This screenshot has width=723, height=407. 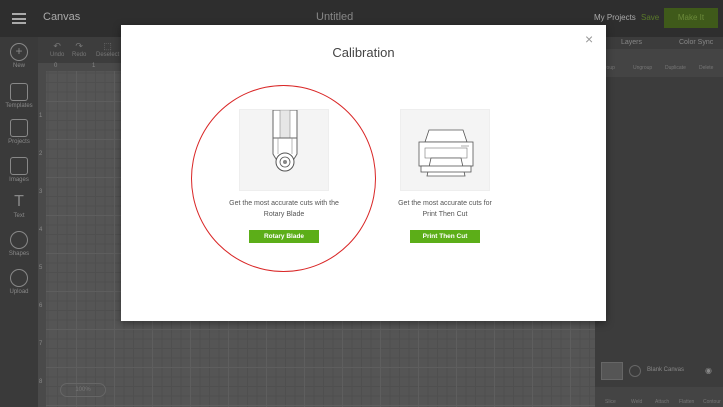 I want to click on app-title: Canvas, so click(x=62, y=17).